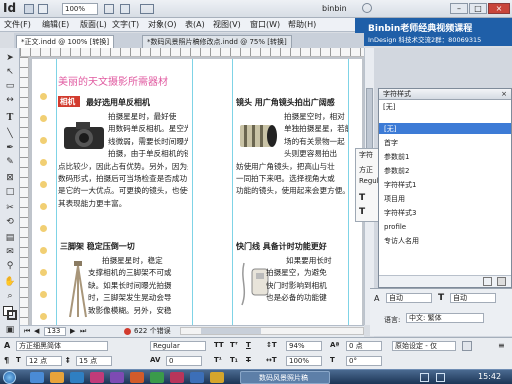 Image resolution: width=512 pixels, height=384 pixels. What do you see at coordinates (445, 318) in the screenshot?
I see `language-select: 中文: 繁体` at bounding box center [445, 318].